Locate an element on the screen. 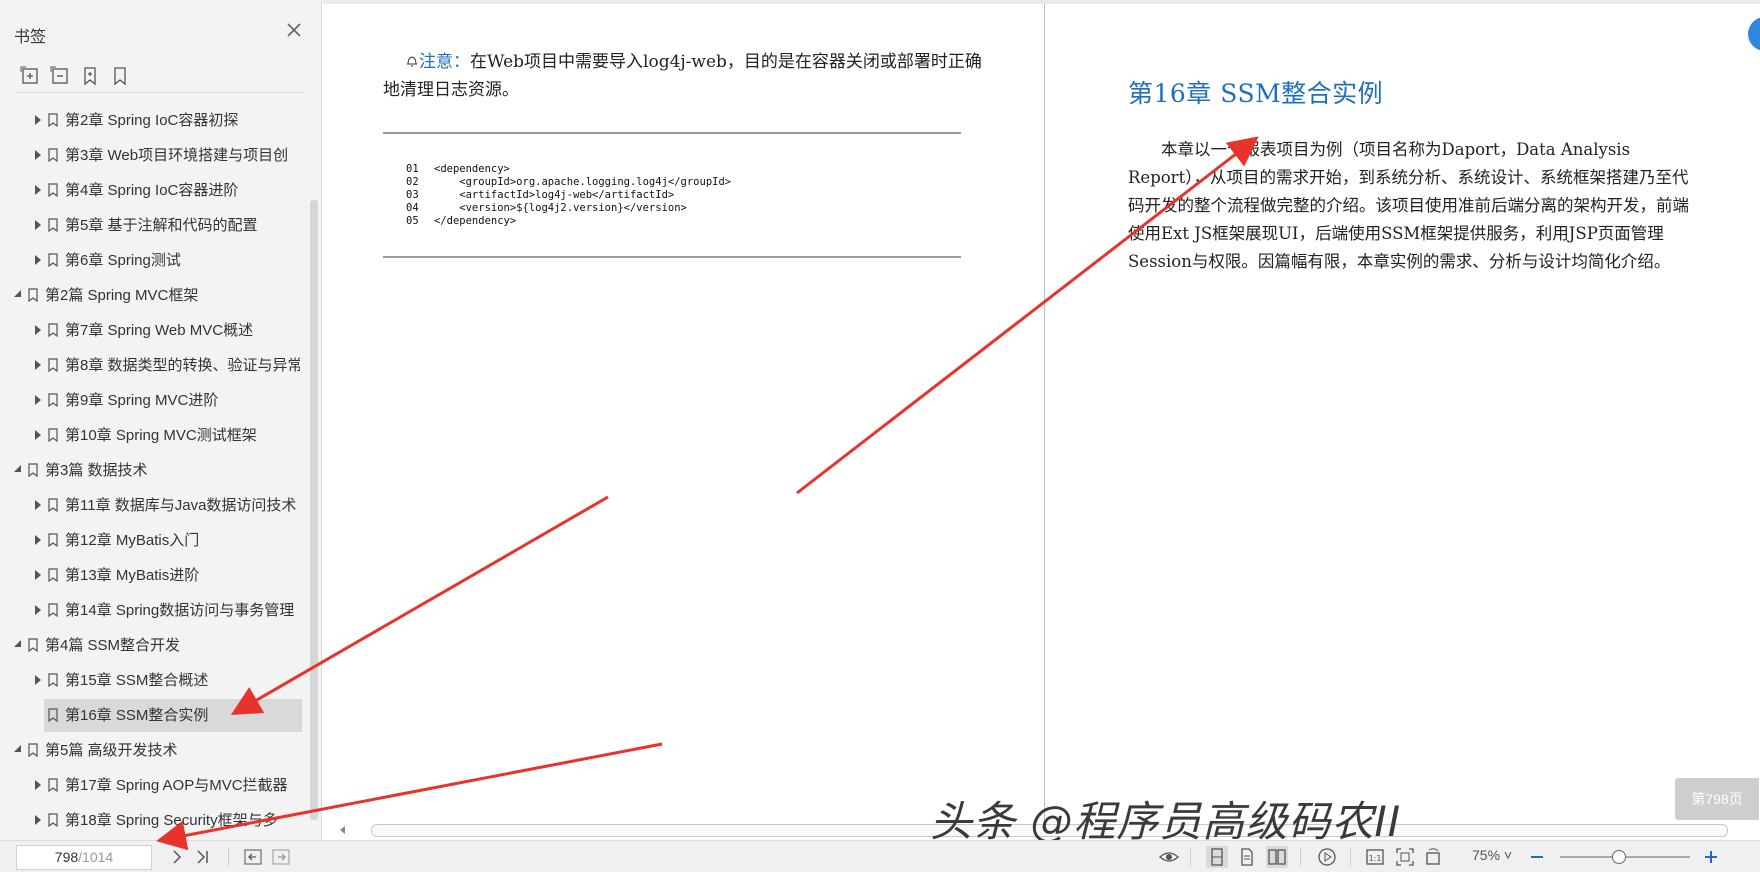  avatar is located at coordinates (1754, 34).